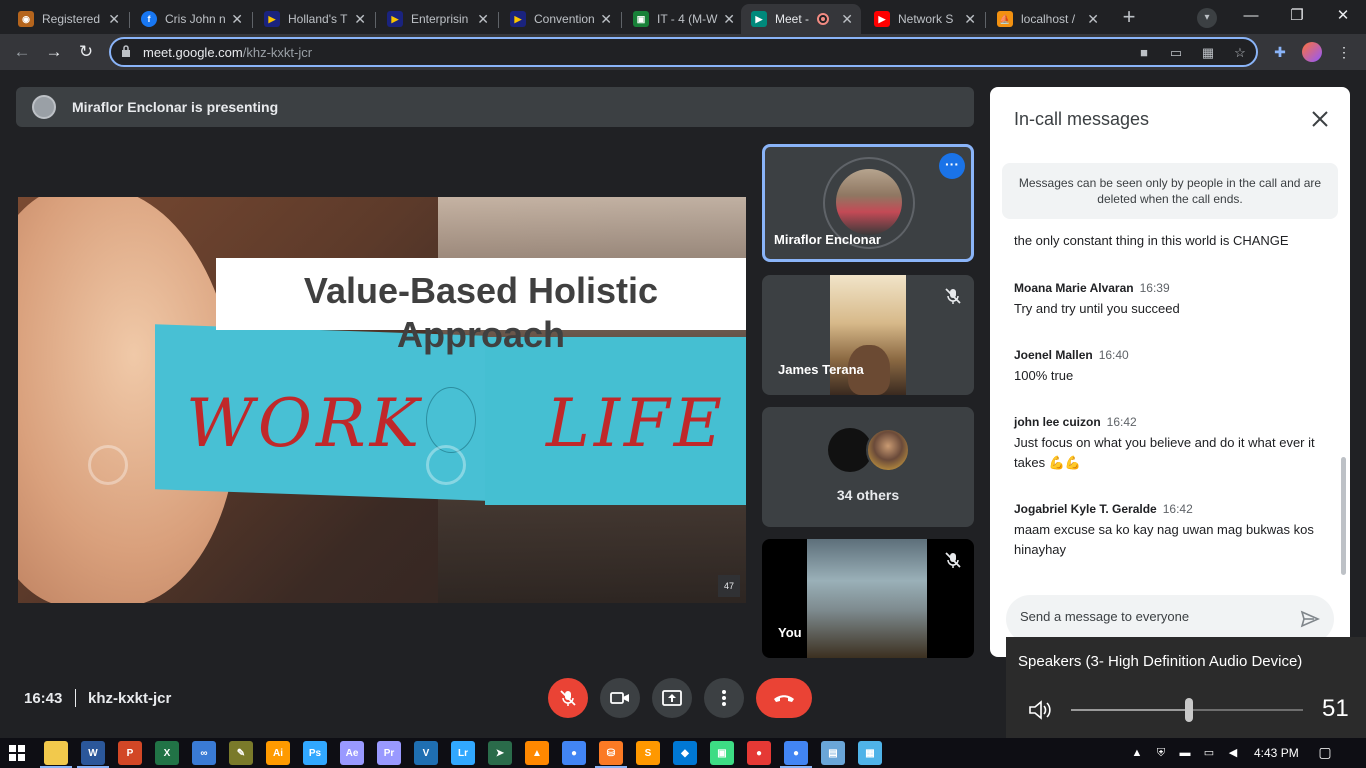 The height and width of the screenshot is (768, 1366). What do you see at coordinates (685, 753) in the screenshot?
I see `vscode-icon: ◆` at bounding box center [685, 753].